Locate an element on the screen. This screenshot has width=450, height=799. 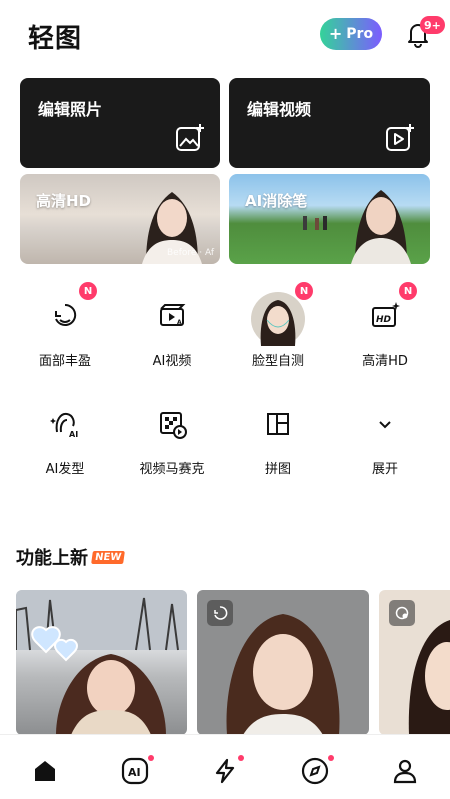
mosaic-video-icon is located at coordinates (172, 424).